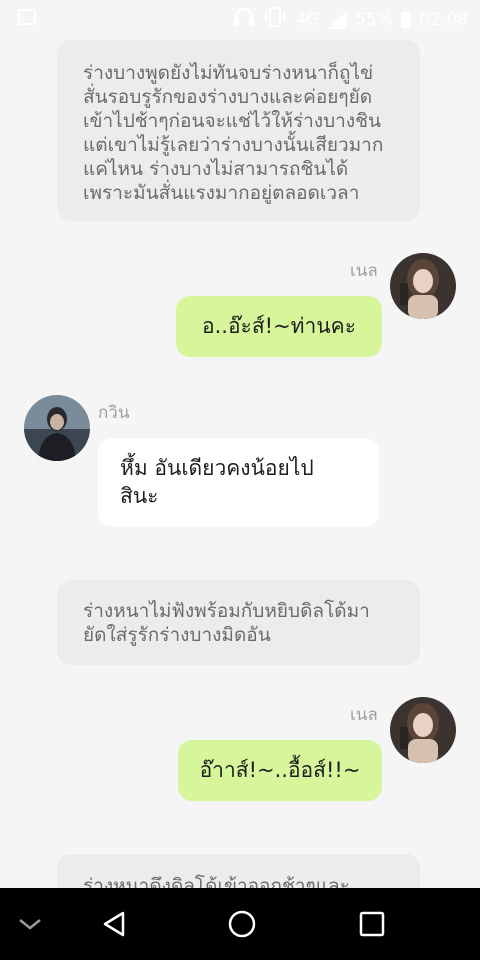  I want to click on home-circle-icon, so click(242, 924).